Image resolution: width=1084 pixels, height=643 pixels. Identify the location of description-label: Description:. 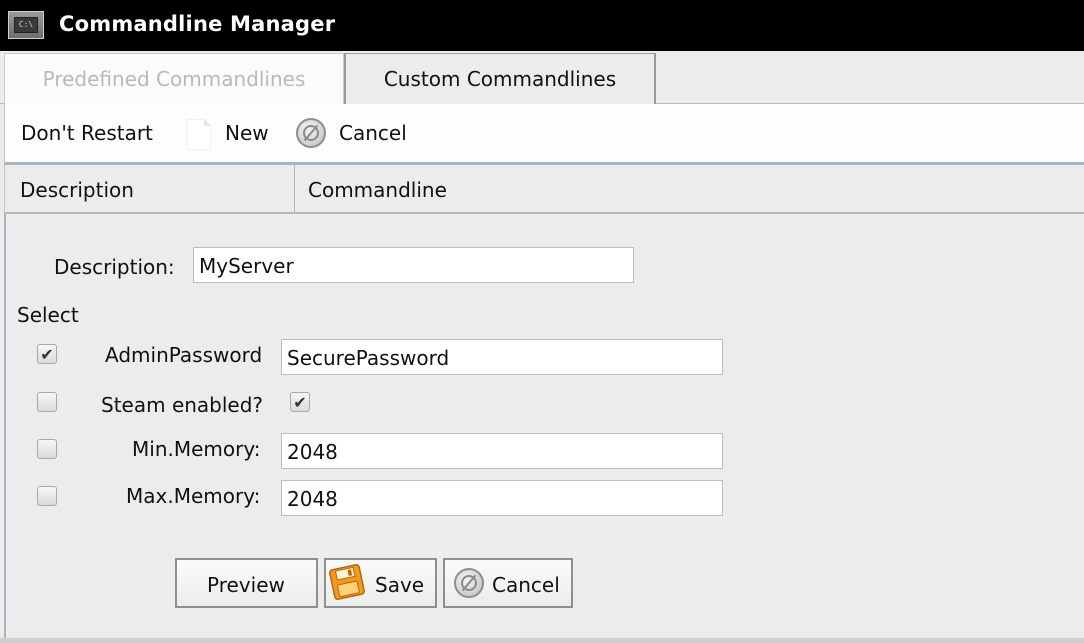
(114, 267).